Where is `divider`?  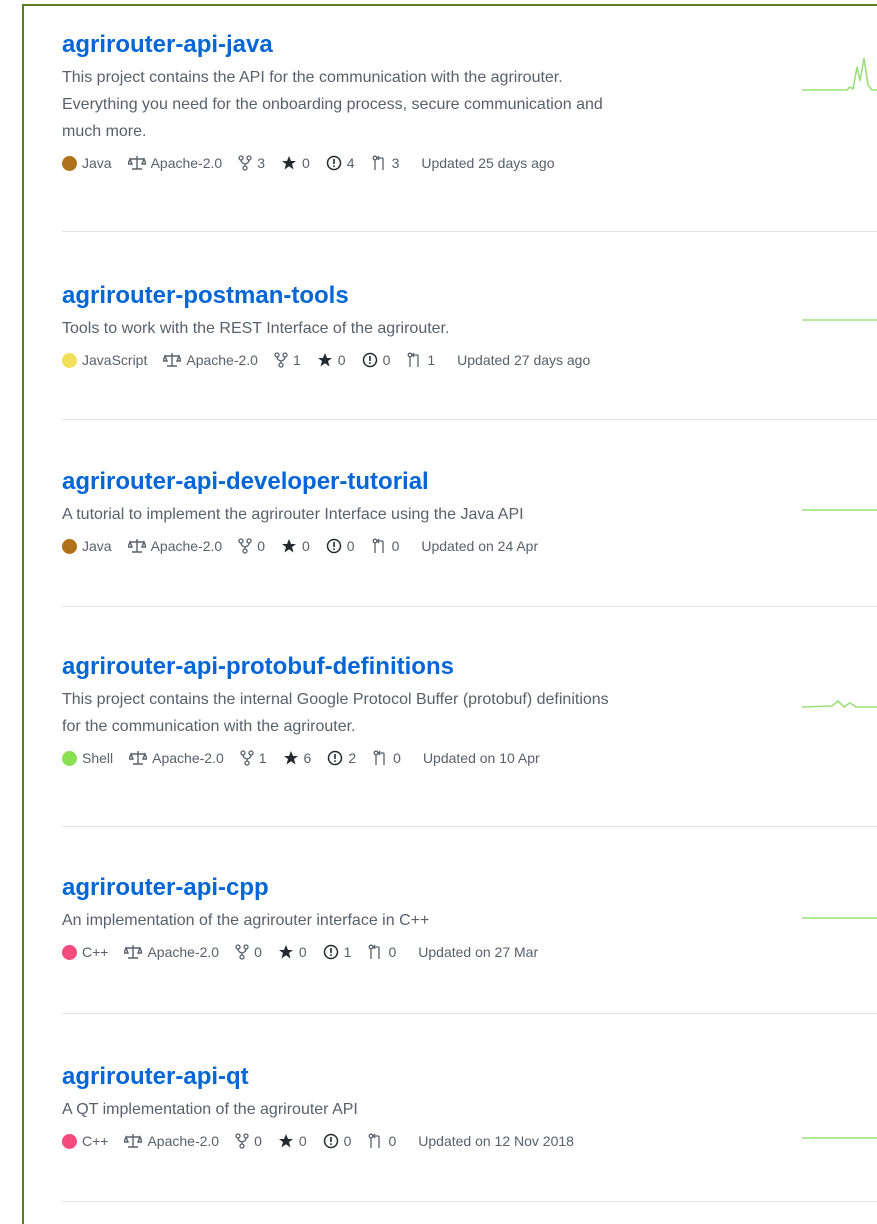
divider is located at coordinates (469, 1013).